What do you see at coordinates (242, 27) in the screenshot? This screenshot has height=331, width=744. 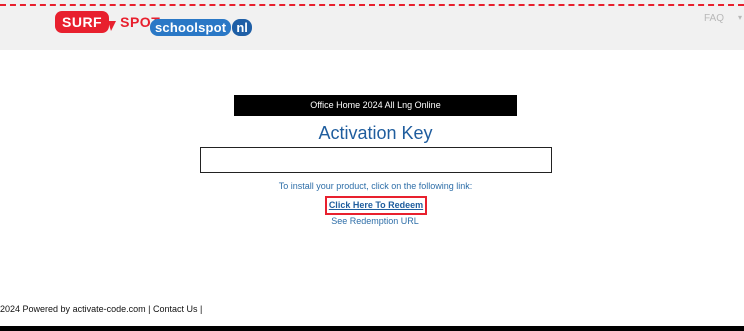 I see `schoolspot-logo-suffix: nl` at bounding box center [242, 27].